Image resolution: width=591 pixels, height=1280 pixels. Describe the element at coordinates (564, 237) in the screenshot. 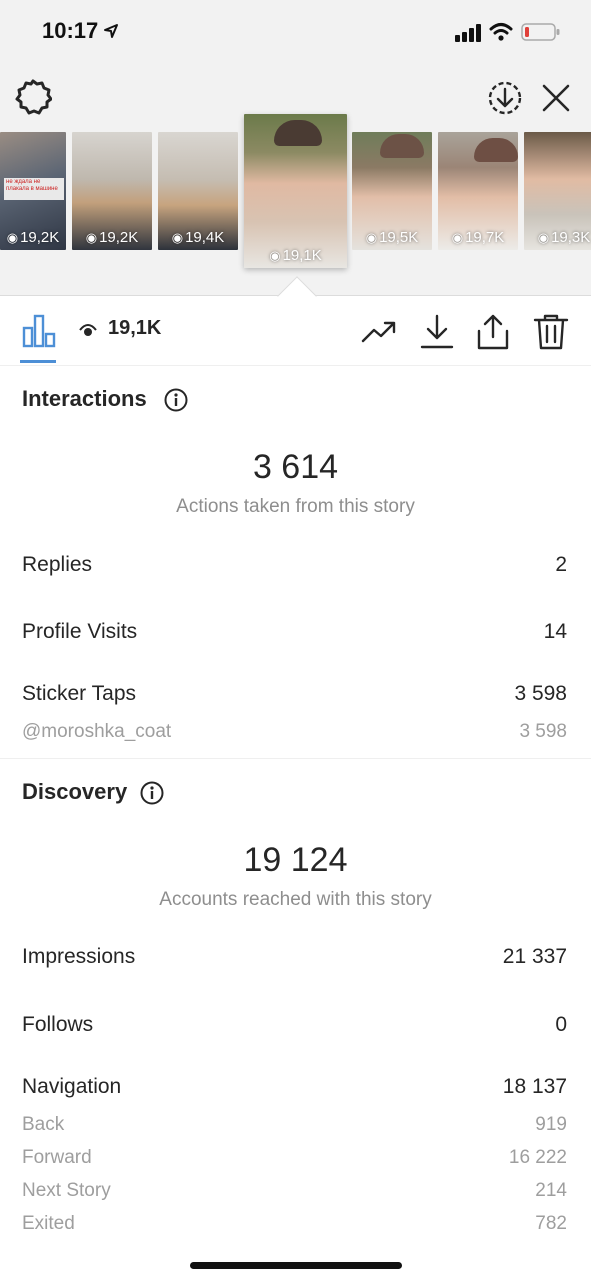

I see `thumbnail-views: ◉ 19,3K` at that location.